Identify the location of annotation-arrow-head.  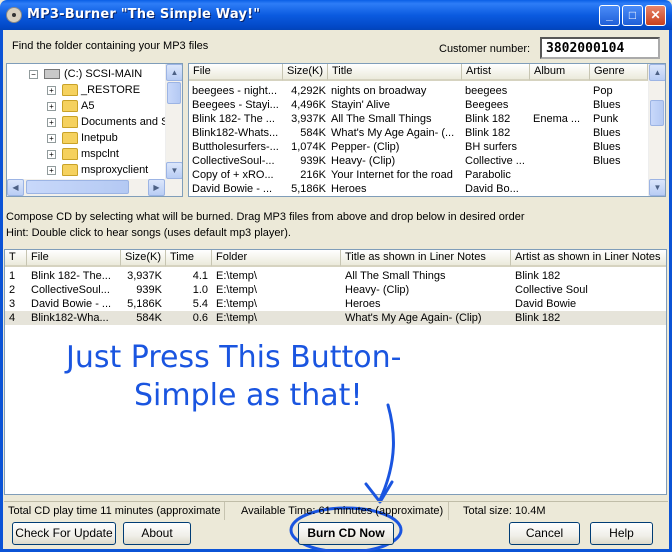
(379, 492).